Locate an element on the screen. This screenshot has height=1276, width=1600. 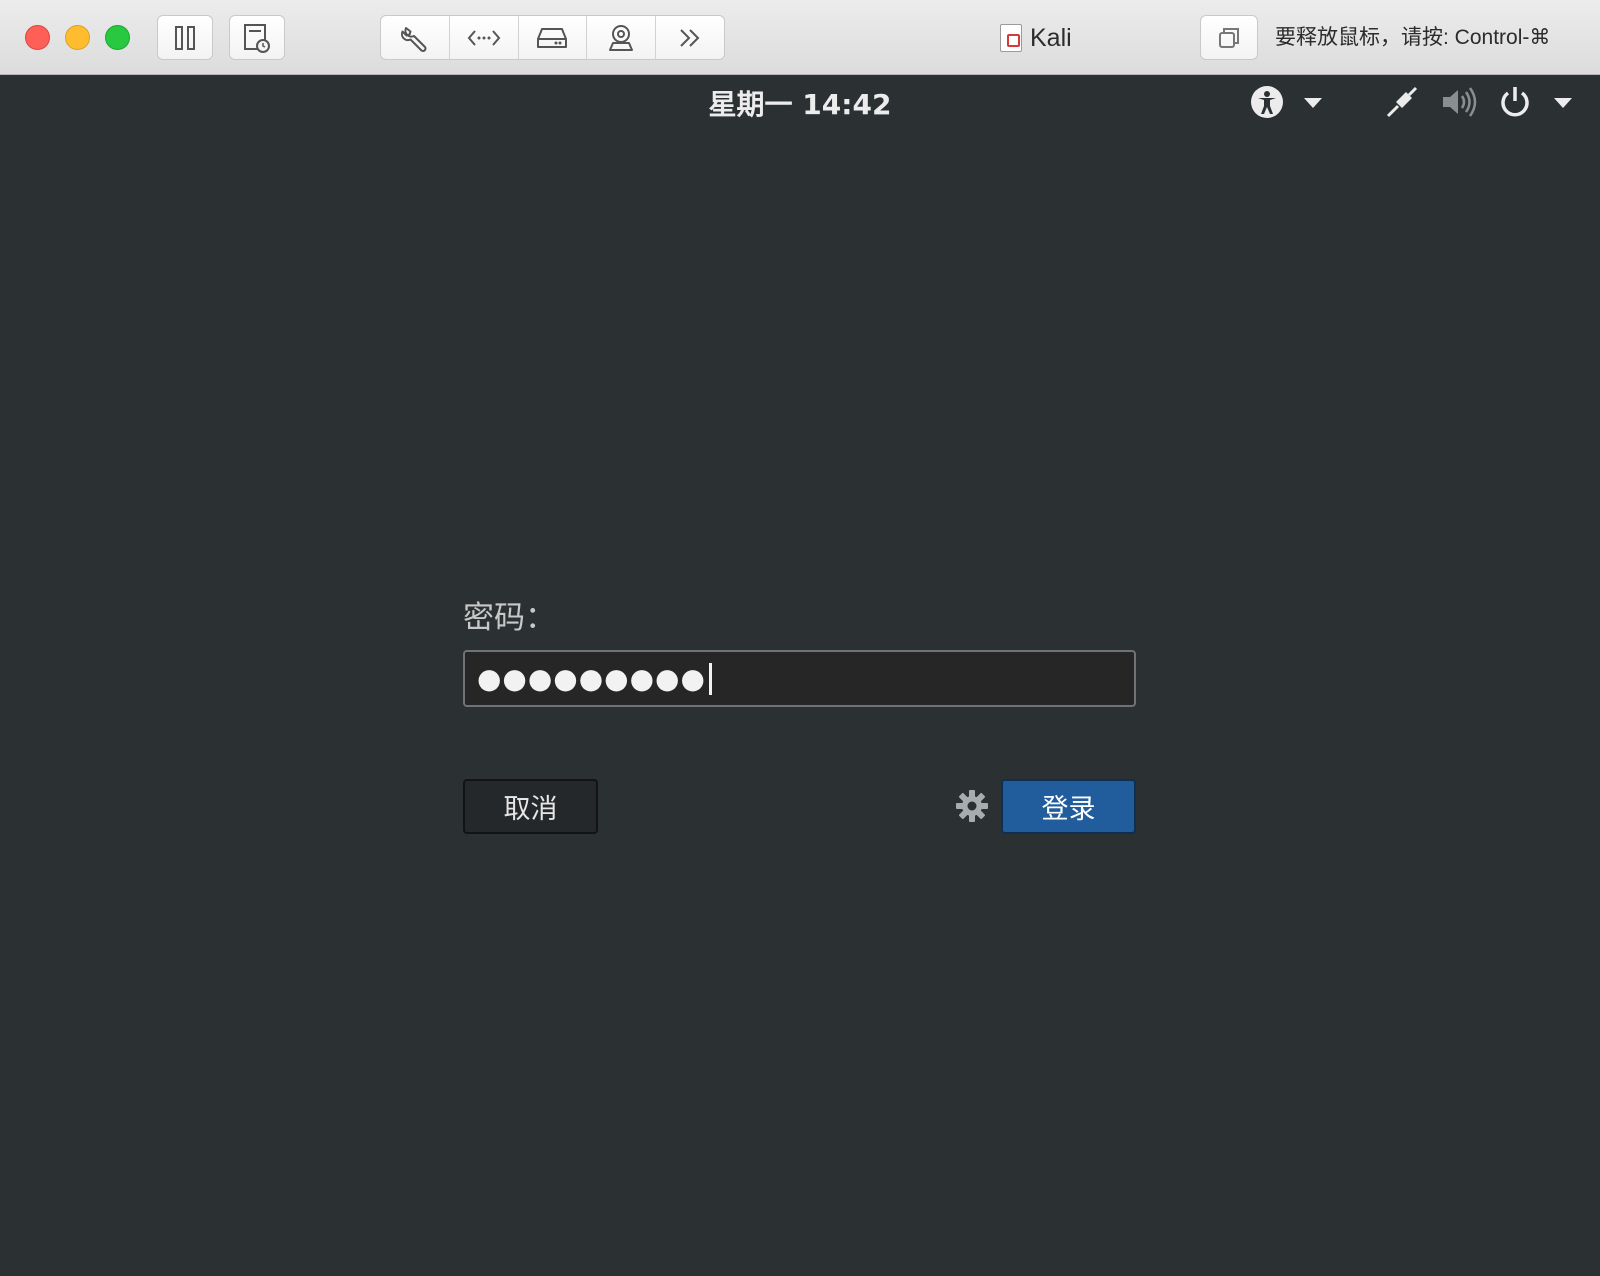
disk-button is located at coordinates (553, 37).